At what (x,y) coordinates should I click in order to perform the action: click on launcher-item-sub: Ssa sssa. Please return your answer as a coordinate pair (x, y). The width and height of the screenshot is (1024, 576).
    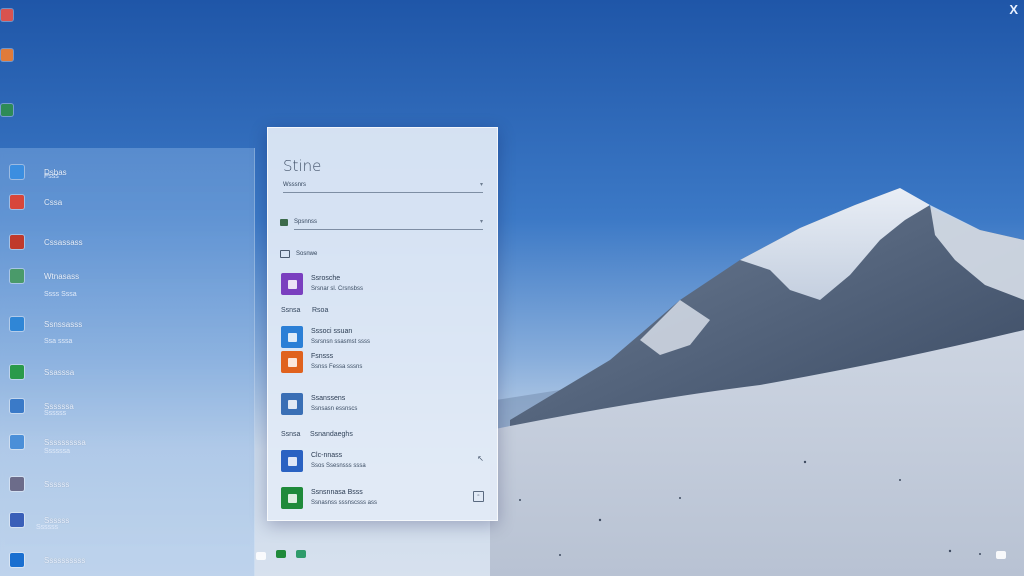
    Looking at the image, I should click on (58, 341).